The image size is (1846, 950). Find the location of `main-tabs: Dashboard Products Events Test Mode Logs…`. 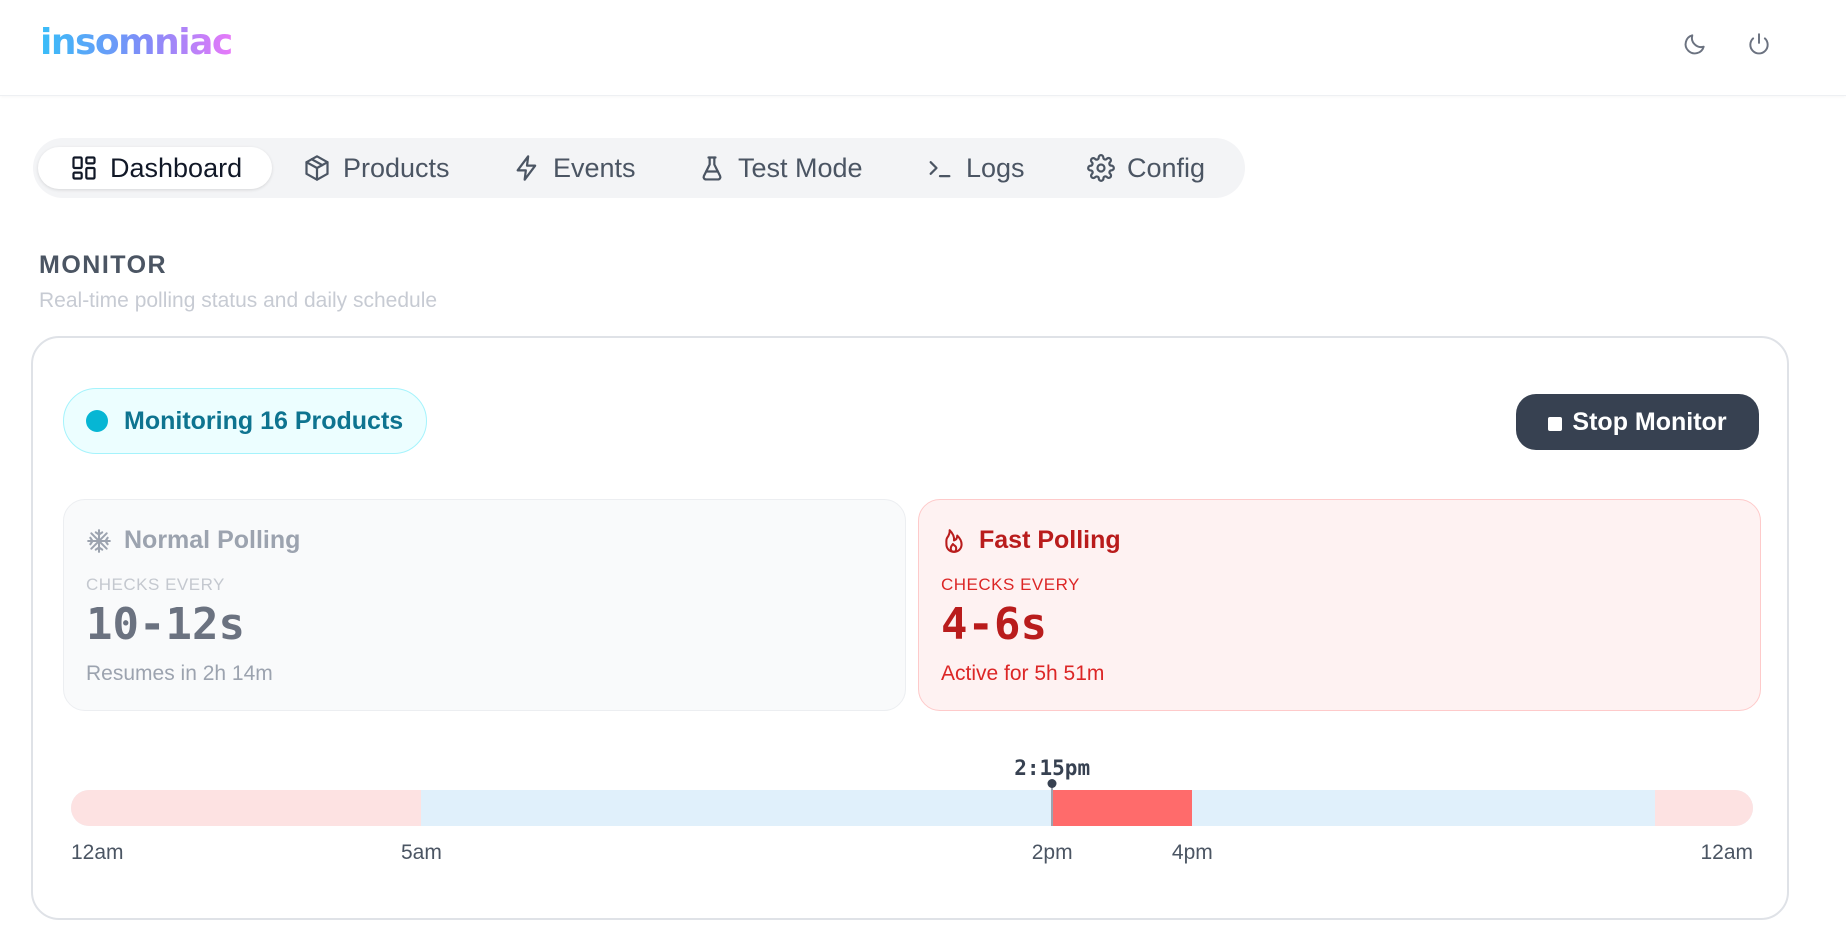

main-tabs: Dashboard Products Events Test Mode Logs… is located at coordinates (639, 168).